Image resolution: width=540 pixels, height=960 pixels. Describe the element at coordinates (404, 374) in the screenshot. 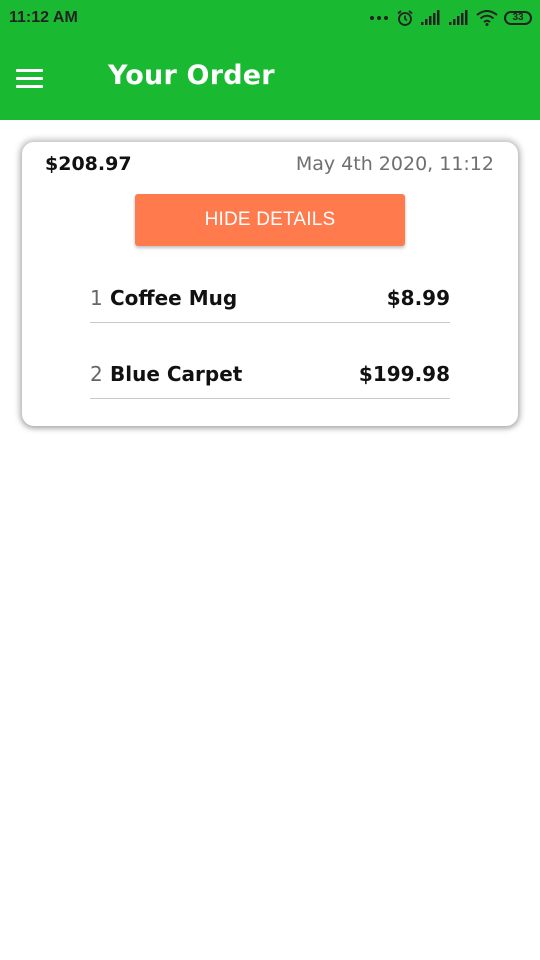

I see `item-price: $199.98` at that location.